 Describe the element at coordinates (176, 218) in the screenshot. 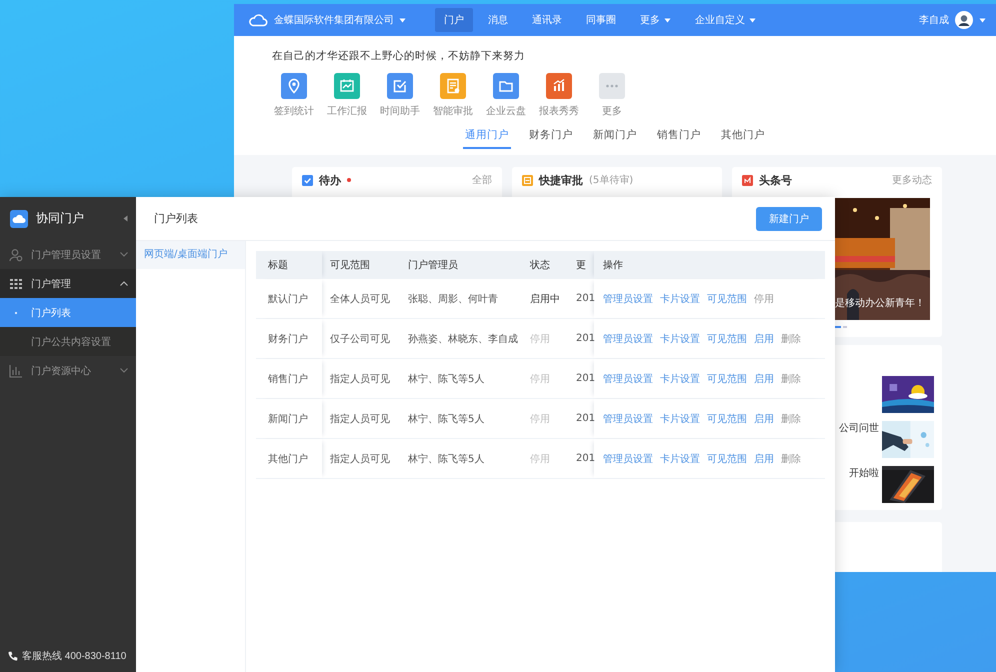

I see `page-title: 门户列表` at that location.